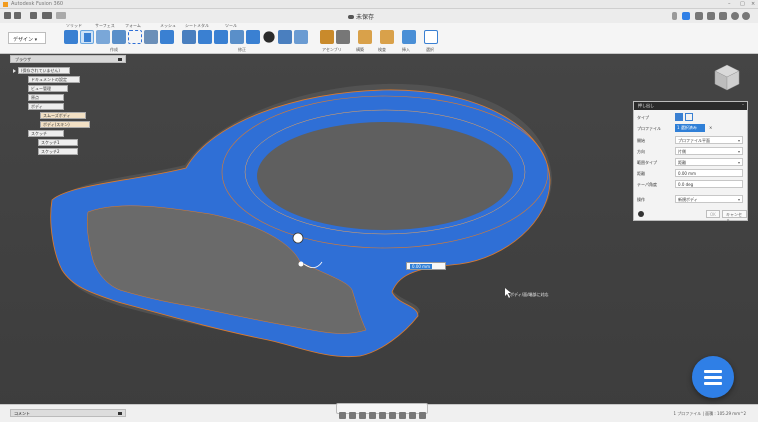  I want to click on comments-panel: コメント, so click(68, 413).